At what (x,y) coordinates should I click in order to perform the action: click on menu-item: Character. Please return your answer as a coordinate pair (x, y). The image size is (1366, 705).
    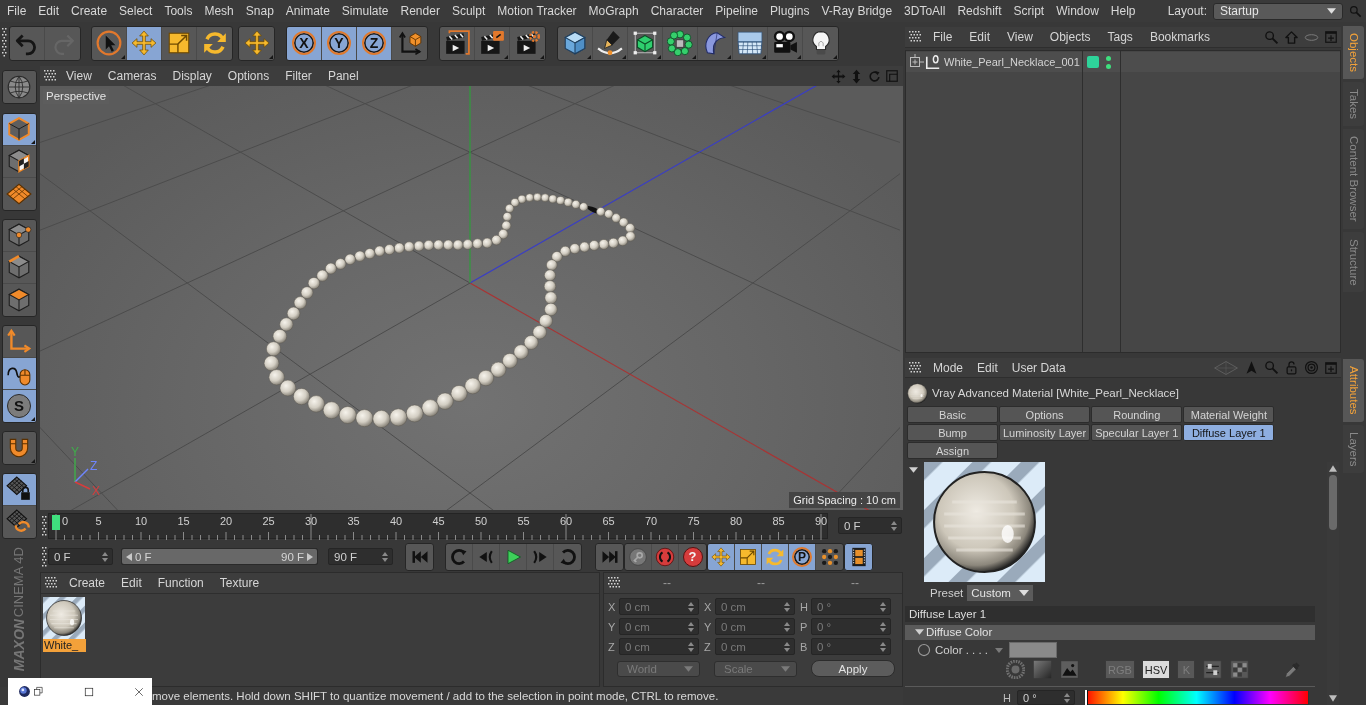
    Looking at the image, I should click on (677, 11).